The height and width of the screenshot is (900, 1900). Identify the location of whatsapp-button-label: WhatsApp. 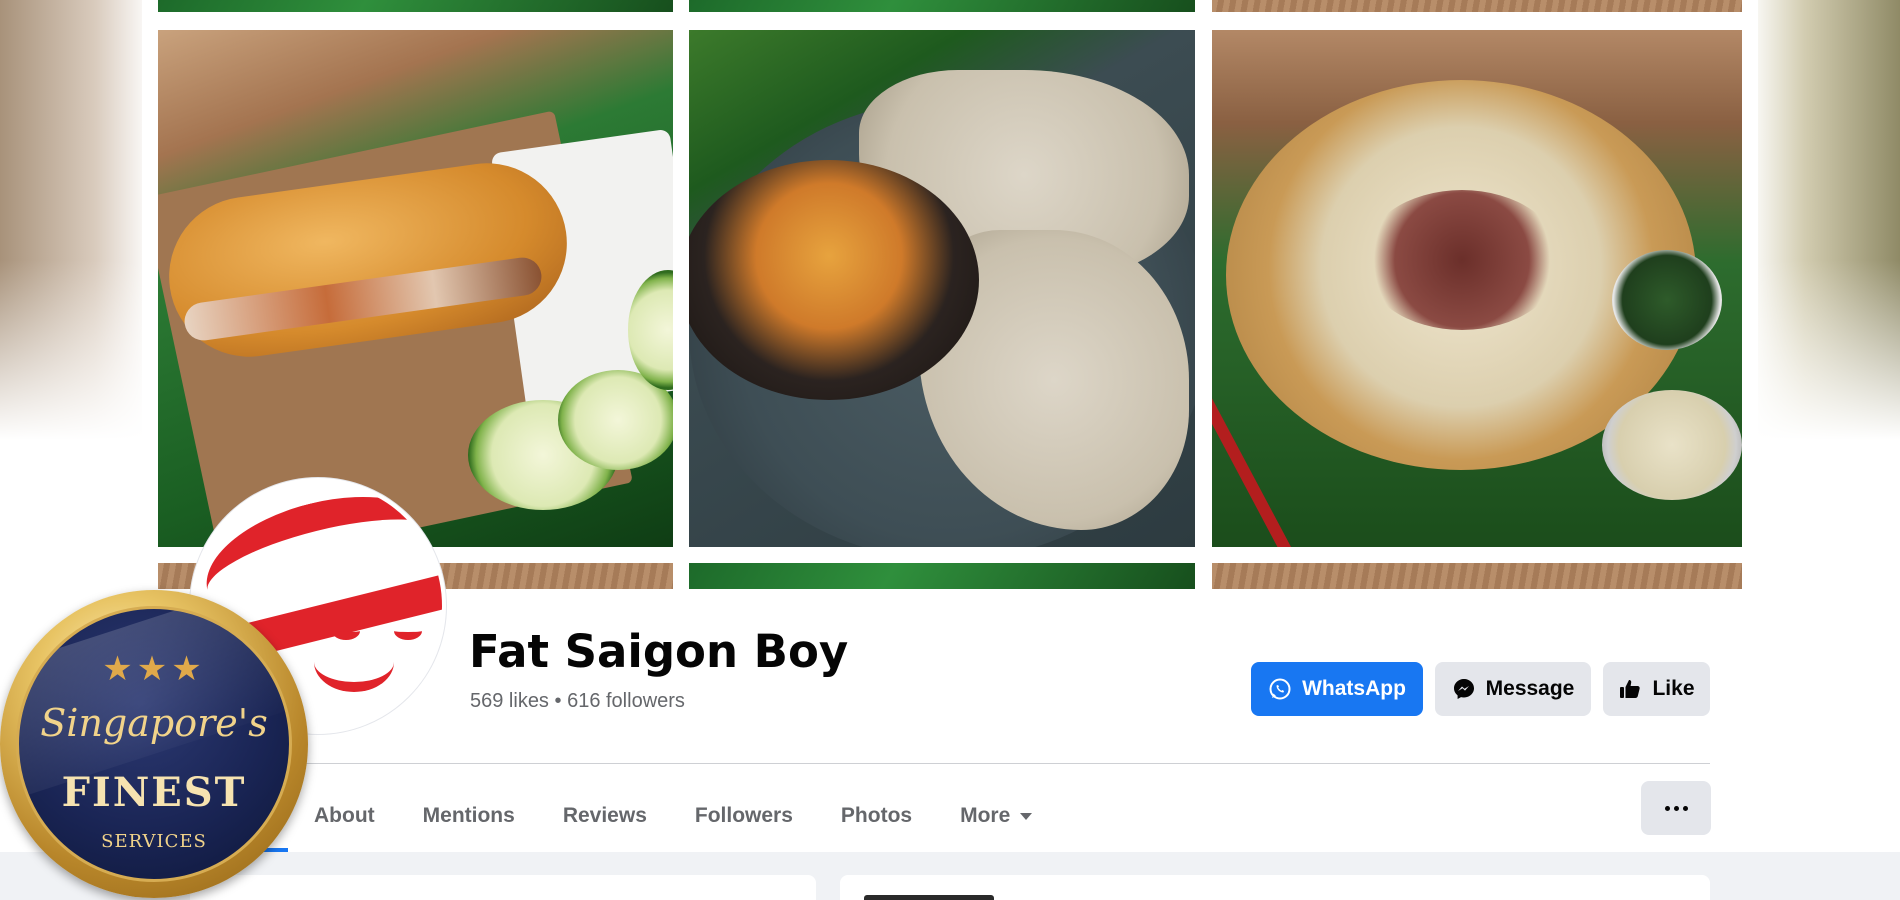
(1354, 688).